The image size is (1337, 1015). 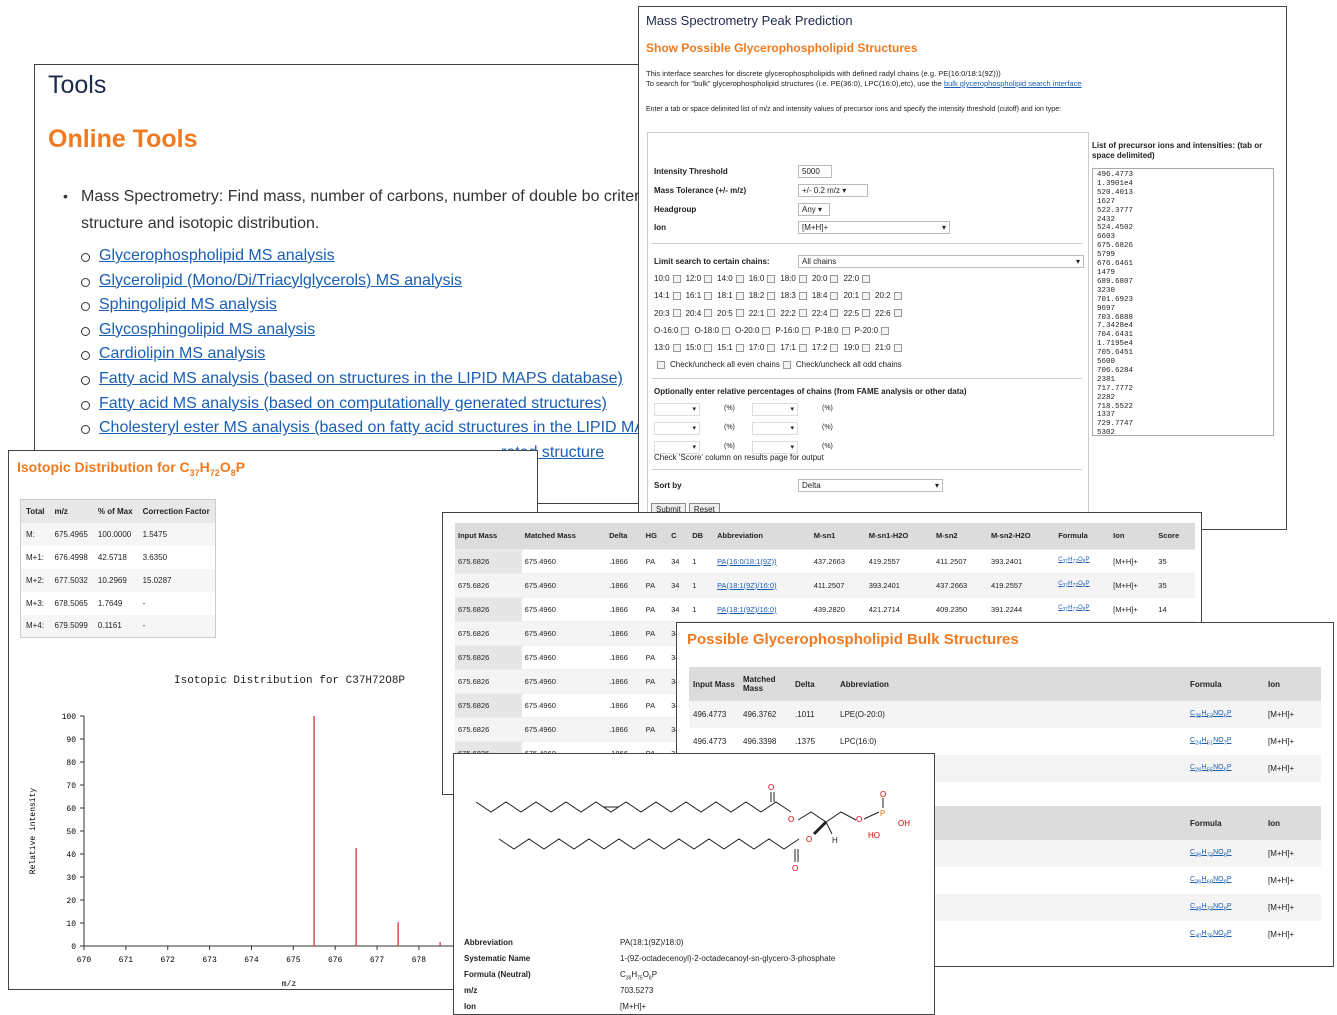 I want to click on link-cardiolipin: Cardiolipin MS analysis, so click(x=182, y=353).